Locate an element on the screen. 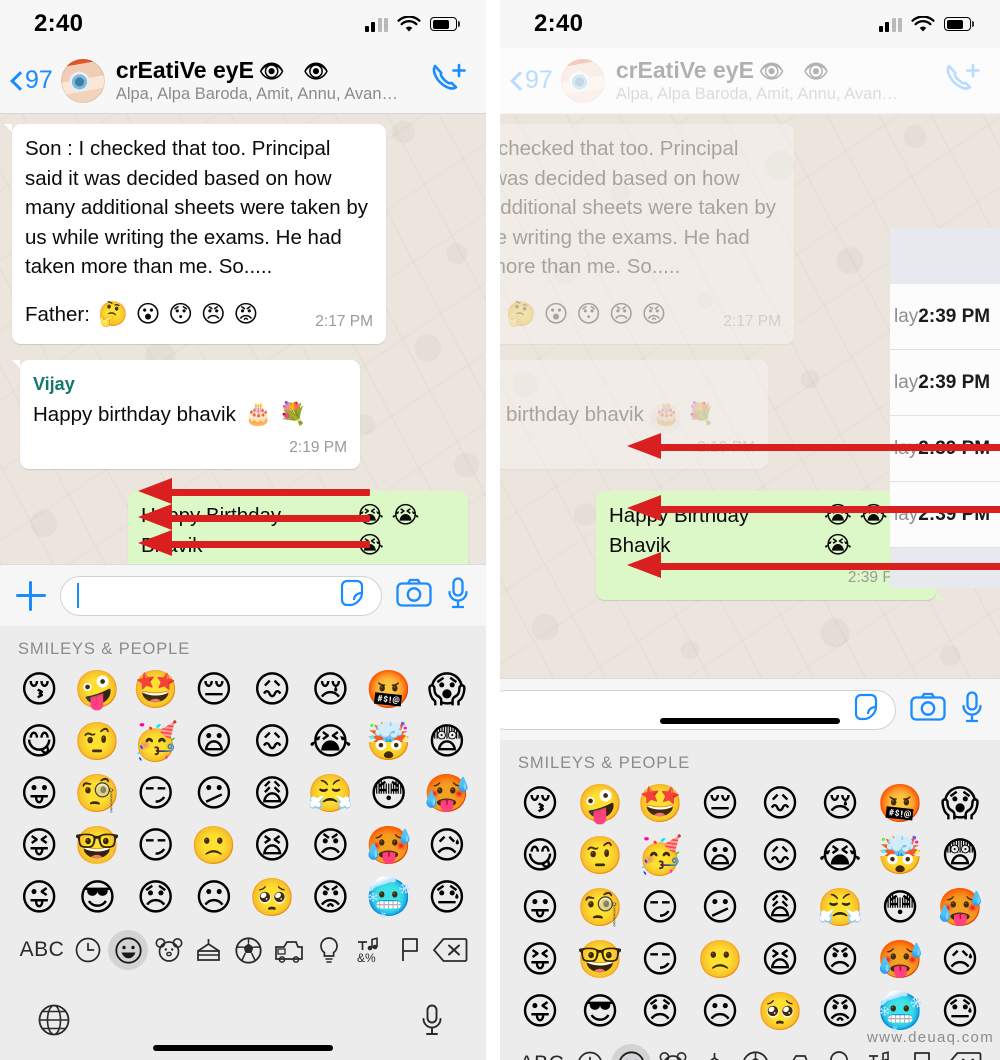  globe-keyboard-icon is located at coordinates (54, 1020).